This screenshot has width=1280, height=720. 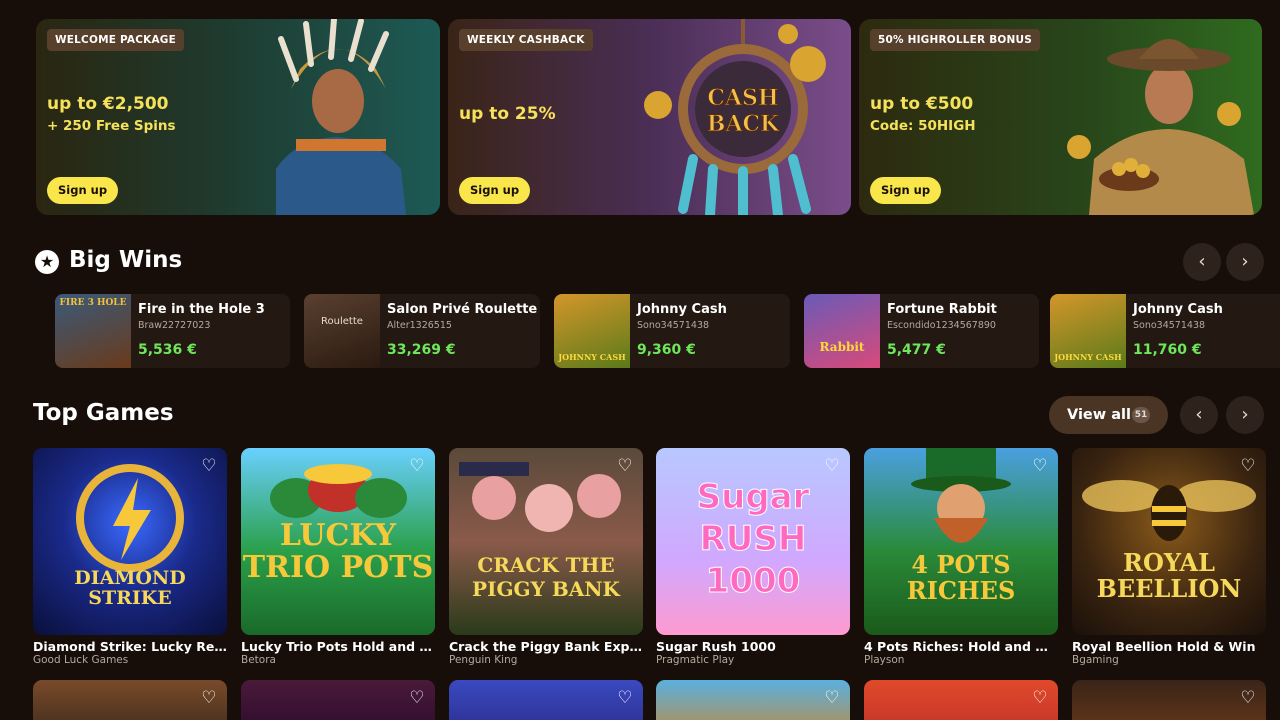 What do you see at coordinates (93, 331) in the screenshot?
I see `win-game-thumbnail: FIRE 3 HOLE` at bounding box center [93, 331].